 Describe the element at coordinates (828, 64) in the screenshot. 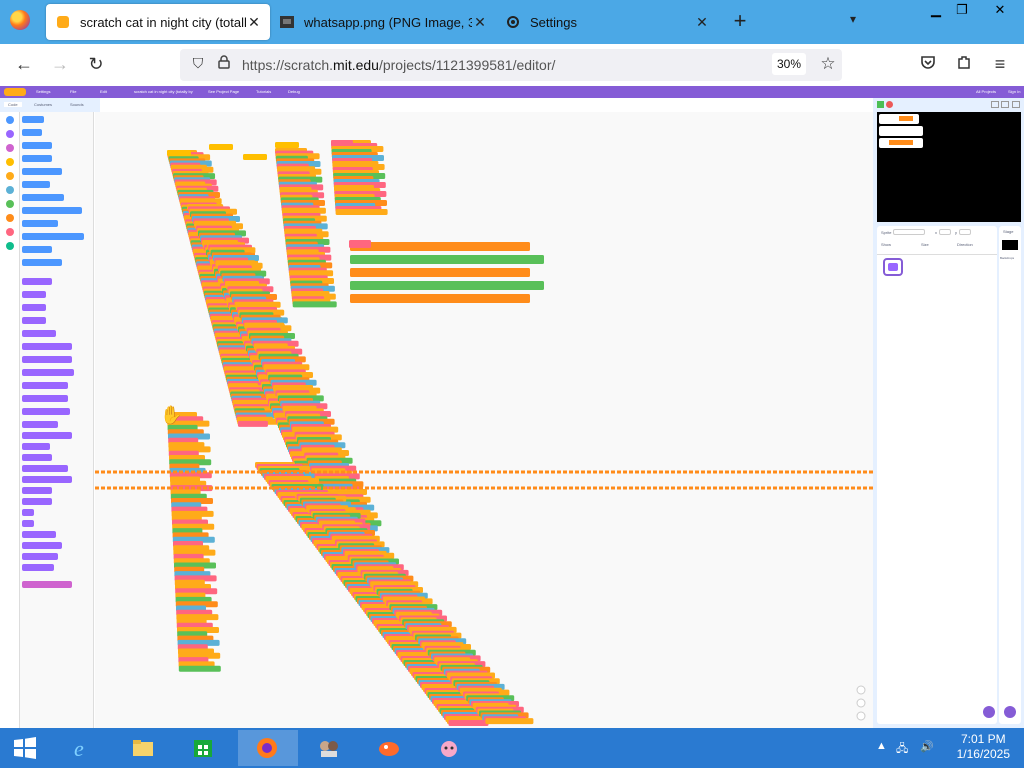

I see `bookmark-star-icon: ☆` at that location.